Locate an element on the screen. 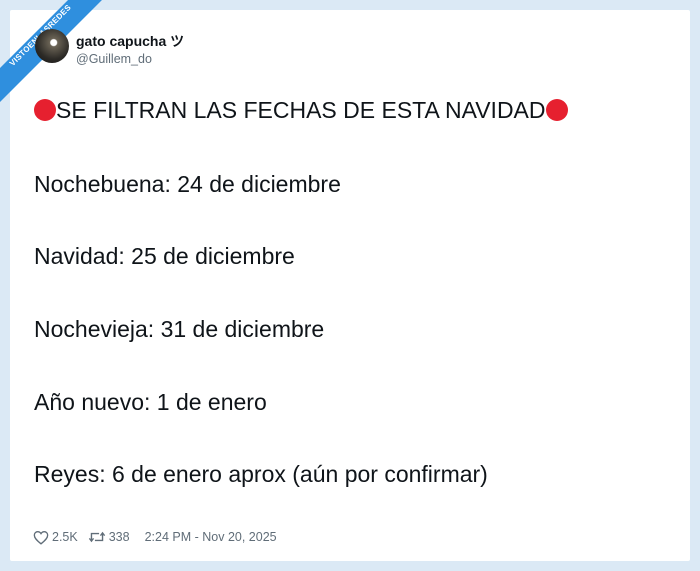  headline-text: SE FILTRAN LAS FECHAS DE ESTA NAVIDAD is located at coordinates (301, 109).